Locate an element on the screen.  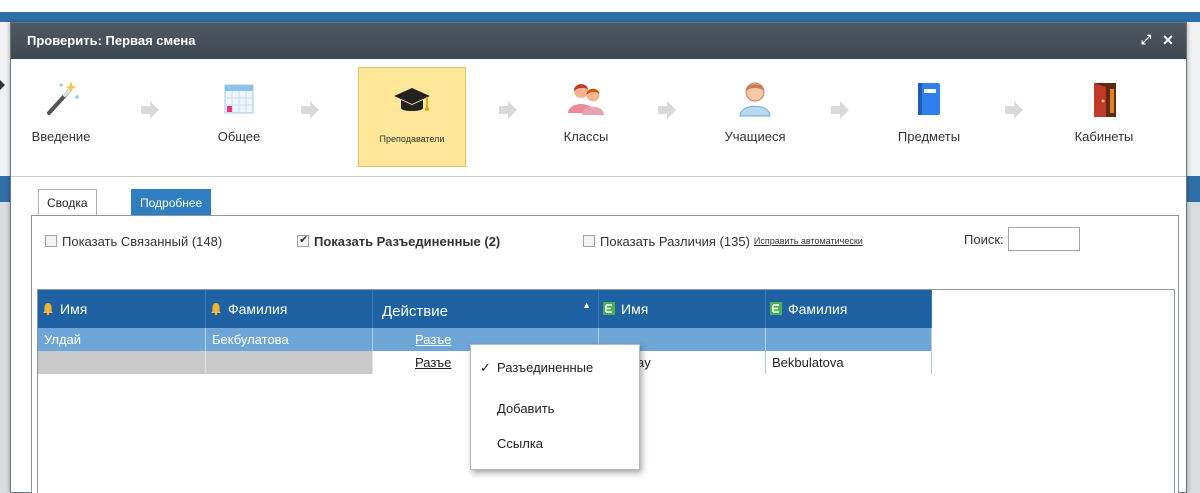
app-edge-arrow-icon is located at coordinates (2, 85).